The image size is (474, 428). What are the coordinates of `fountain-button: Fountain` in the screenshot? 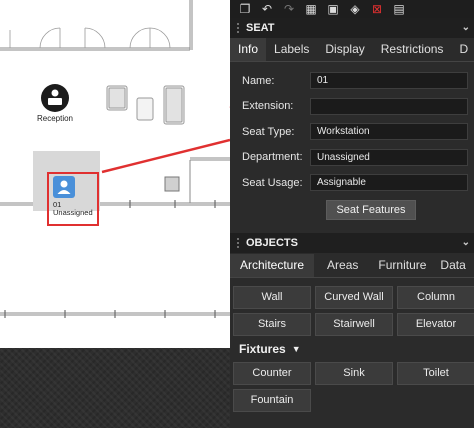 It's located at (272, 400).